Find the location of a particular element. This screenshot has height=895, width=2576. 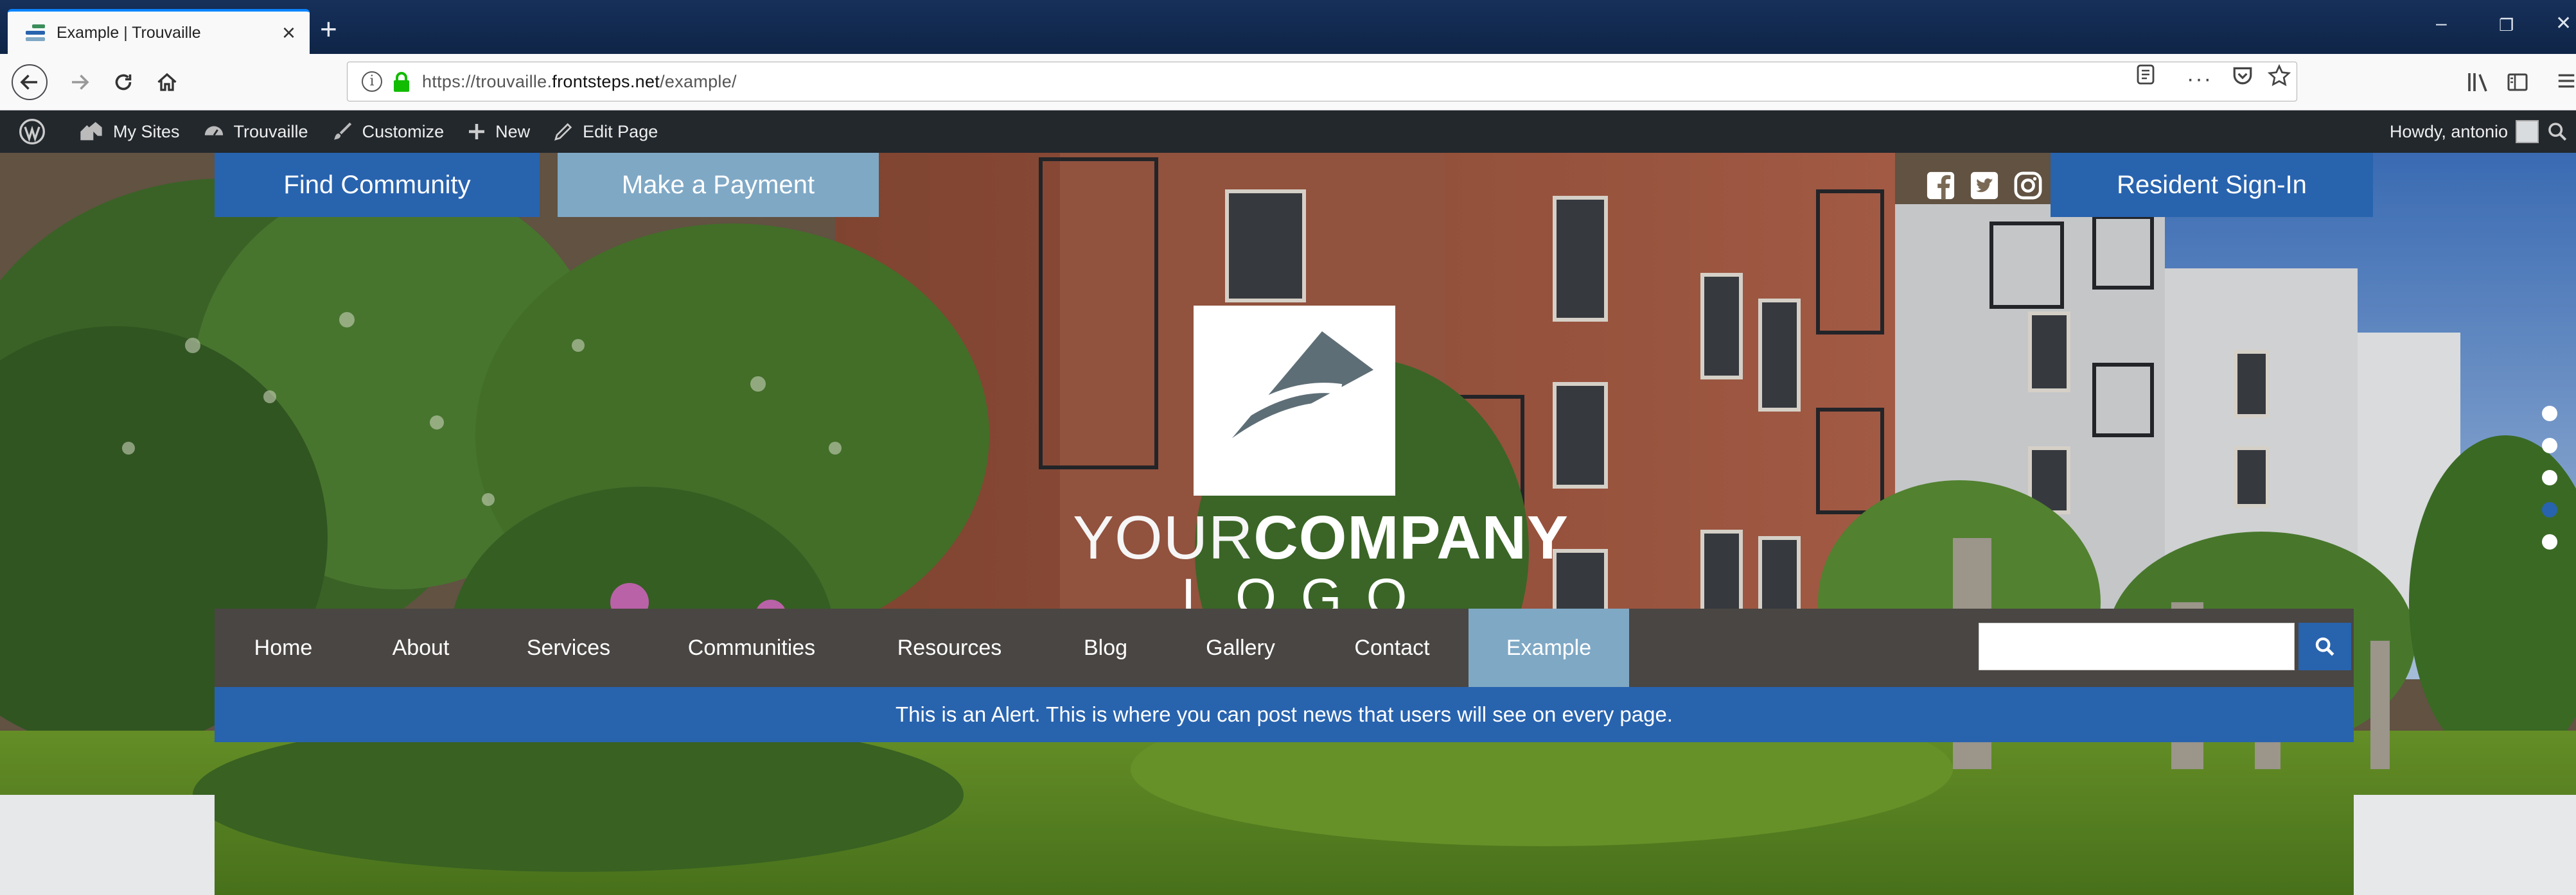

bookmark-star-icon is located at coordinates (2279, 76).